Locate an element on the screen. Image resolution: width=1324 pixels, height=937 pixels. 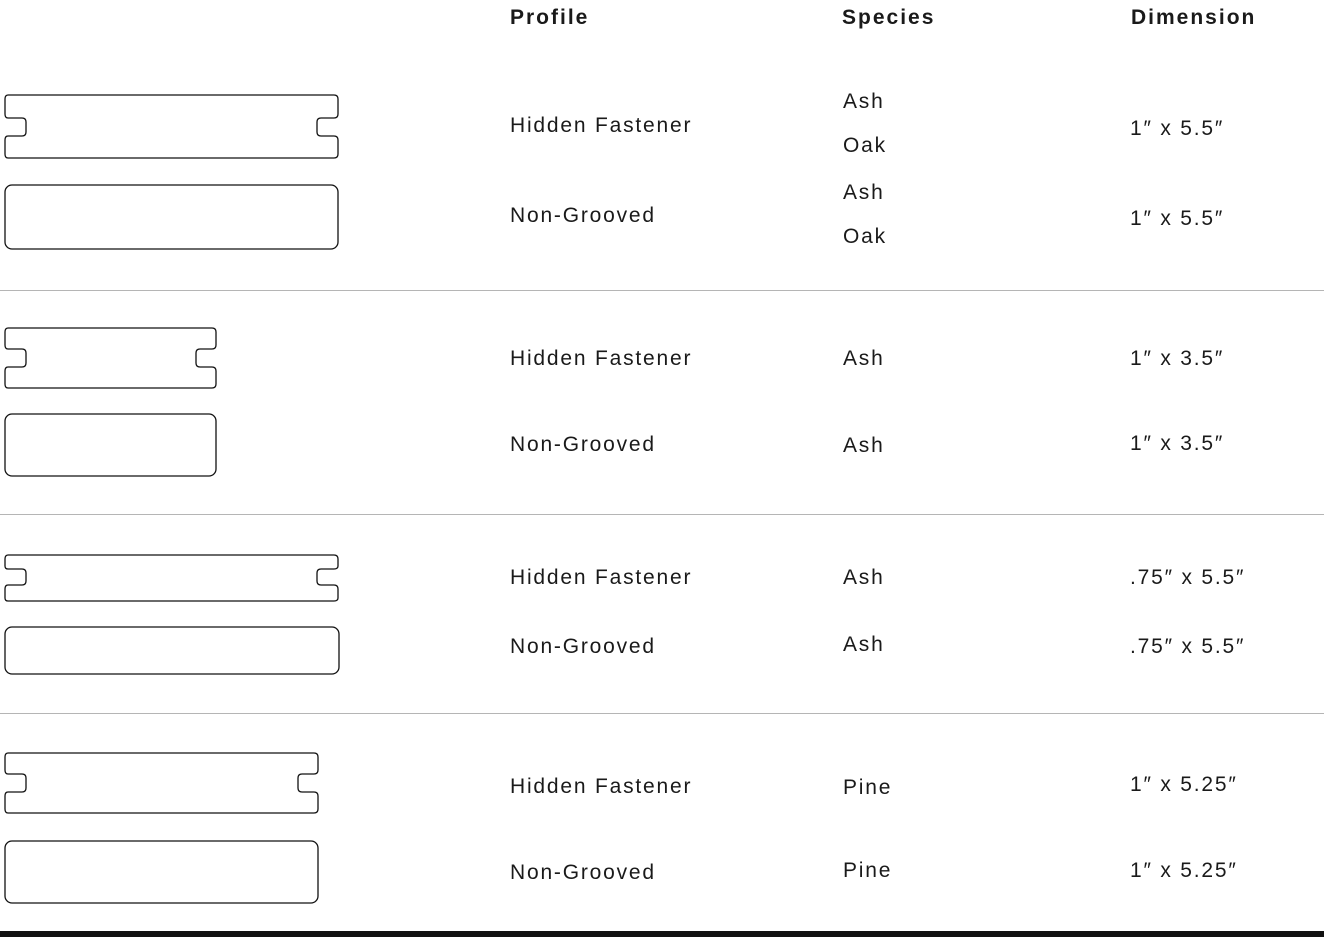
profile-column-header: Profile is located at coordinates (550, 17).